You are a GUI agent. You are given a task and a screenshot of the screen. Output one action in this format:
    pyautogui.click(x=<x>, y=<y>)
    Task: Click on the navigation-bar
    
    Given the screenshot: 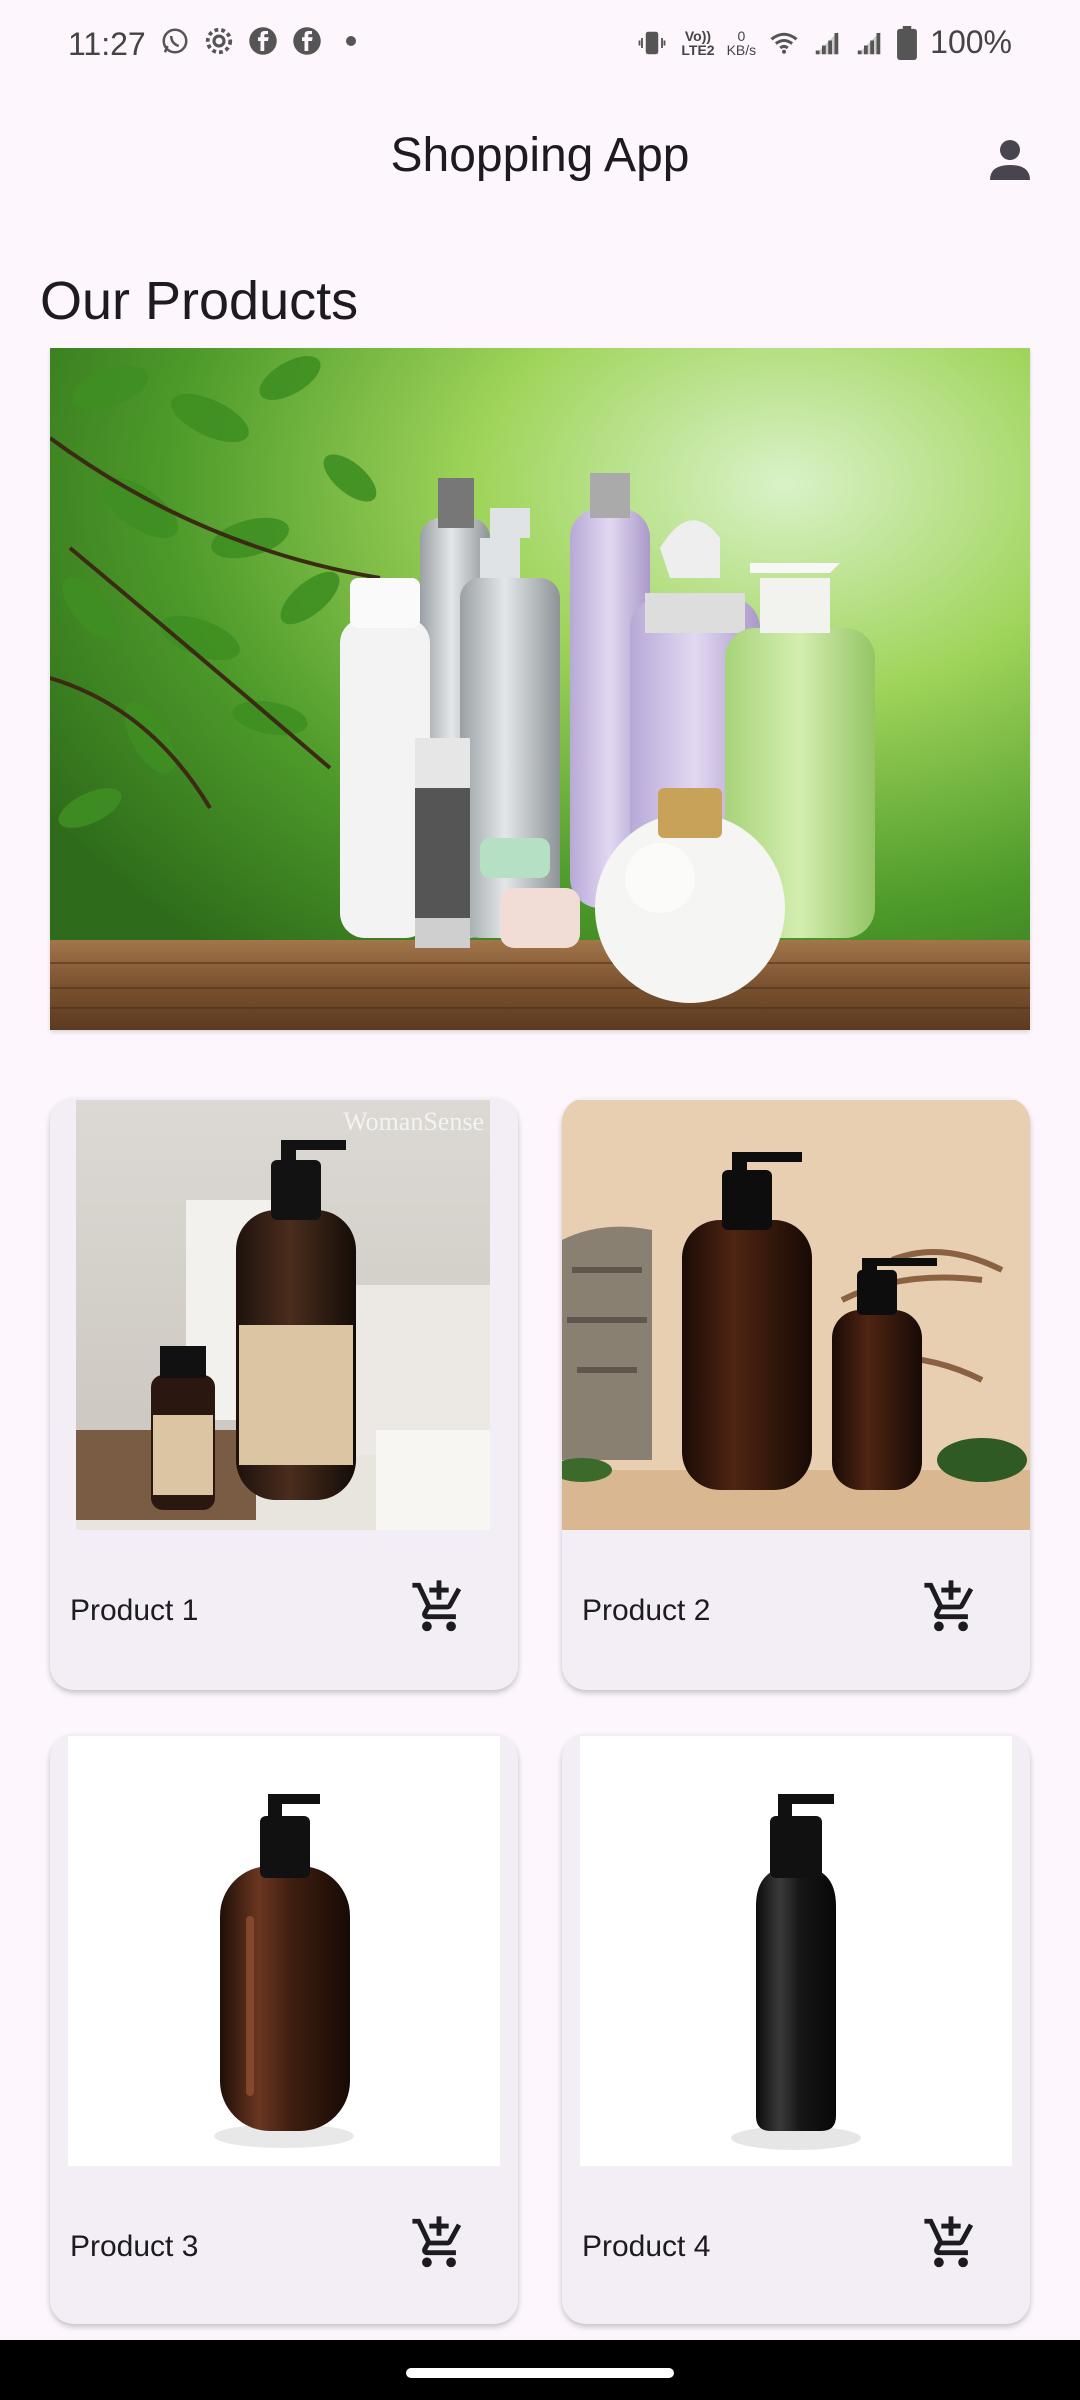 What is the action you would take?
    pyautogui.click(x=540, y=2370)
    